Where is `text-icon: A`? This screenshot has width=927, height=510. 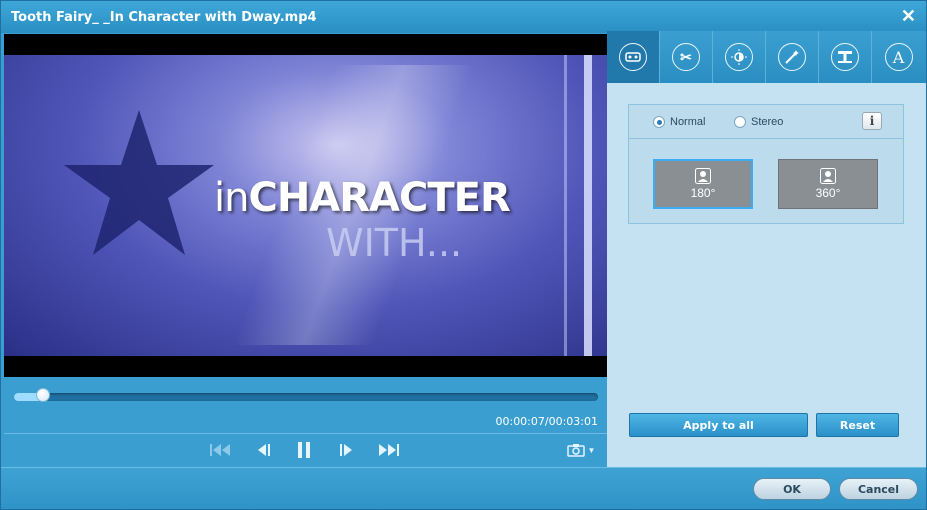 text-icon: A is located at coordinates (898, 57).